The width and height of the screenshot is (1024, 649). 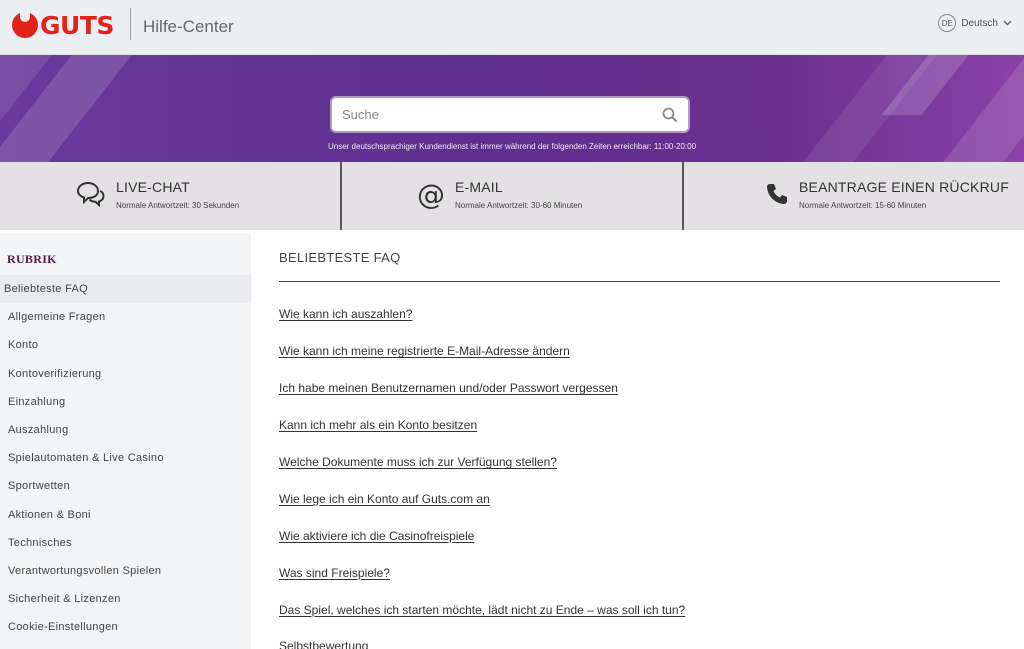 What do you see at coordinates (77, 25) in the screenshot?
I see `logo-text: GUTS` at bounding box center [77, 25].